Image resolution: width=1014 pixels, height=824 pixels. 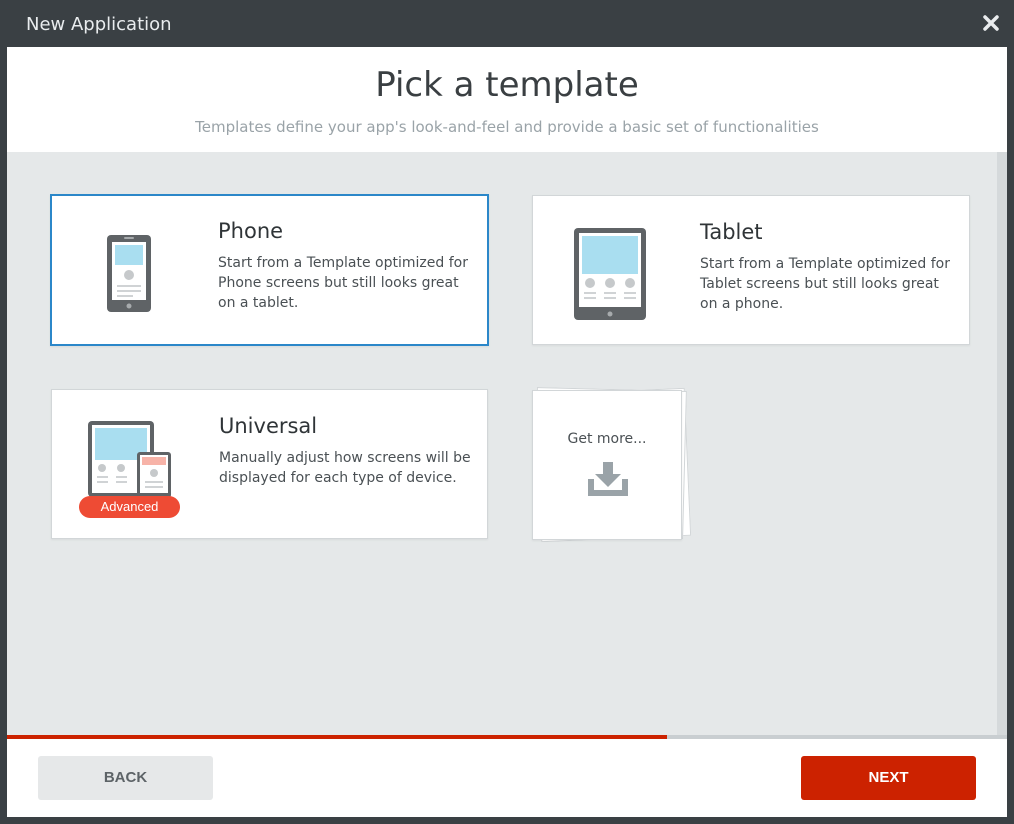 I want to click on scrollbar, so click(x=1002, y=443).